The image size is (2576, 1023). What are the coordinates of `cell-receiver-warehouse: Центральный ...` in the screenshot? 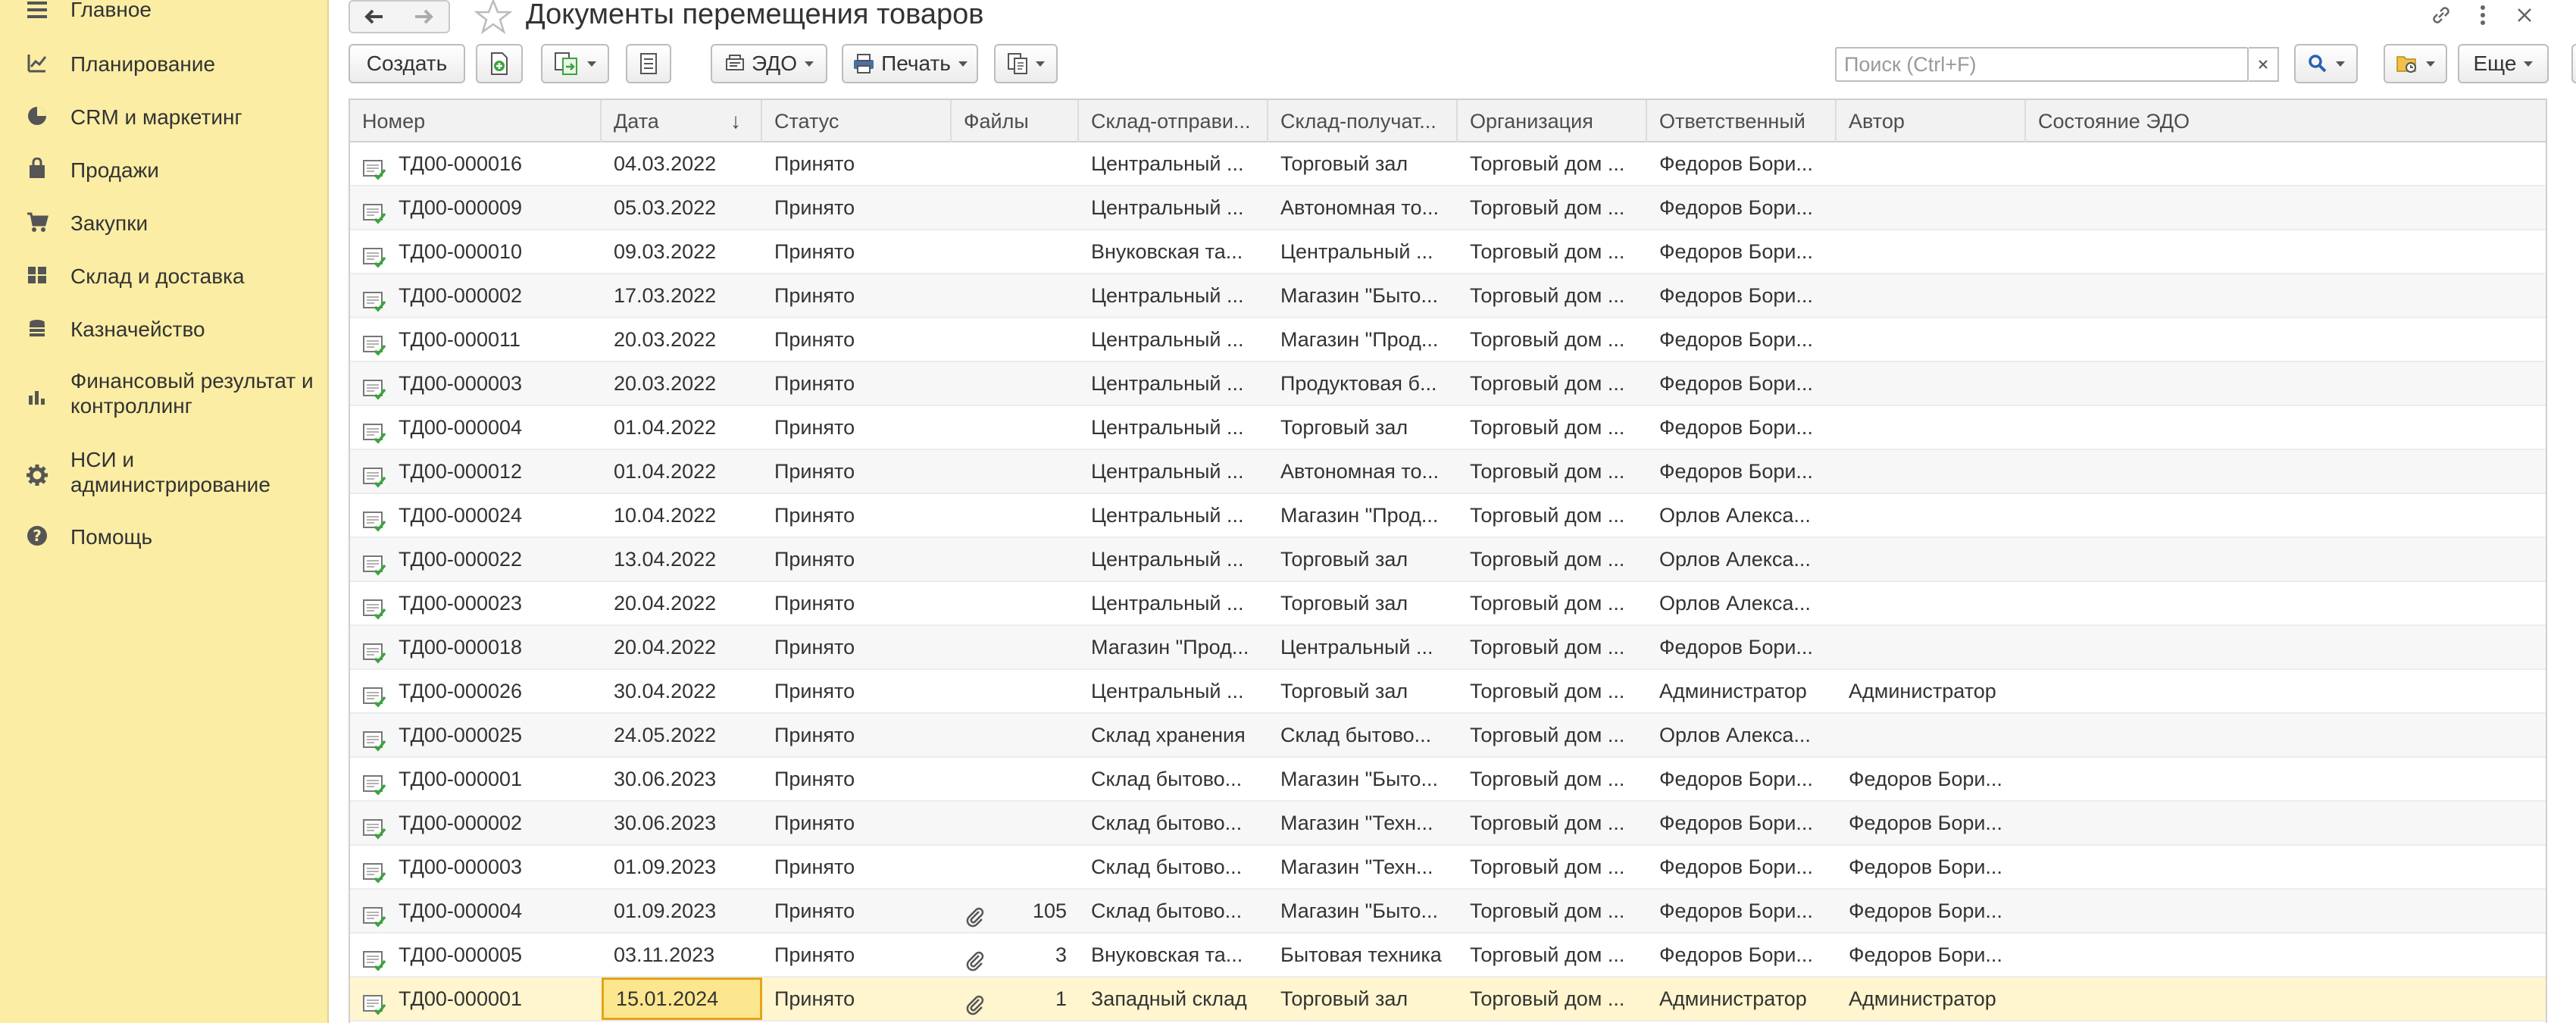 It's located at (1363, 251).